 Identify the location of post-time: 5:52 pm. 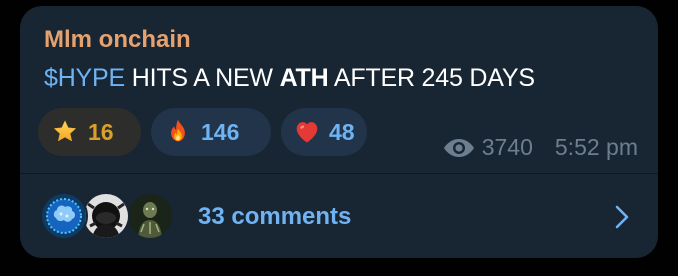
(596, 147).